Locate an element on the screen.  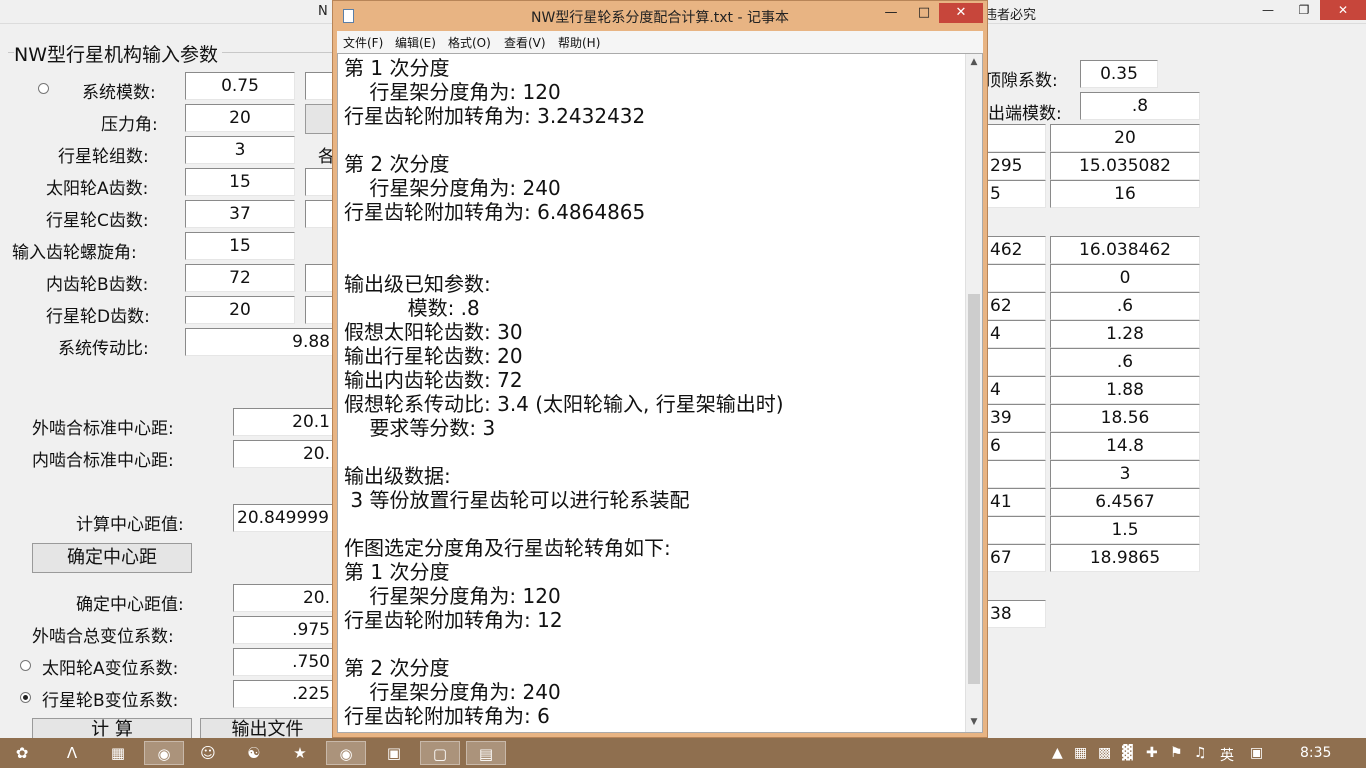
sun-shift-radio is located at coordinates (25, 665).